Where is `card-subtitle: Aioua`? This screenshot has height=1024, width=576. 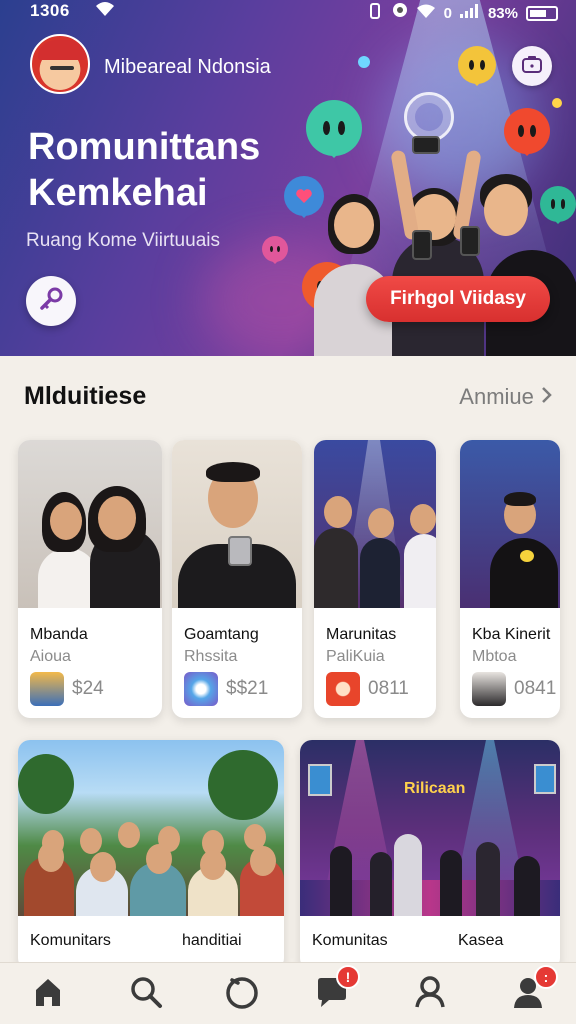
card-subtitle: Aioua is located at coordinates (50, 656).